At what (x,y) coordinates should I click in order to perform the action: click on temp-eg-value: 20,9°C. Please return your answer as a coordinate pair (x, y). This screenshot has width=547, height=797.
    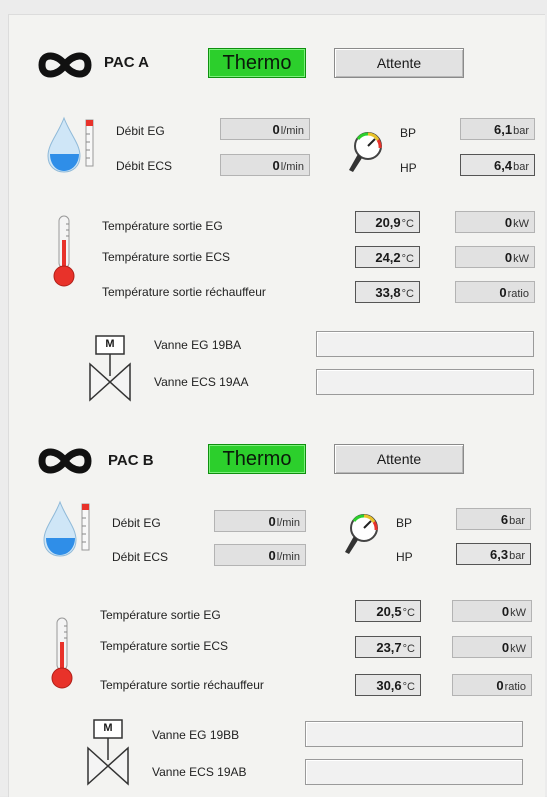
    Looking at the image, I should click on (387, 222).